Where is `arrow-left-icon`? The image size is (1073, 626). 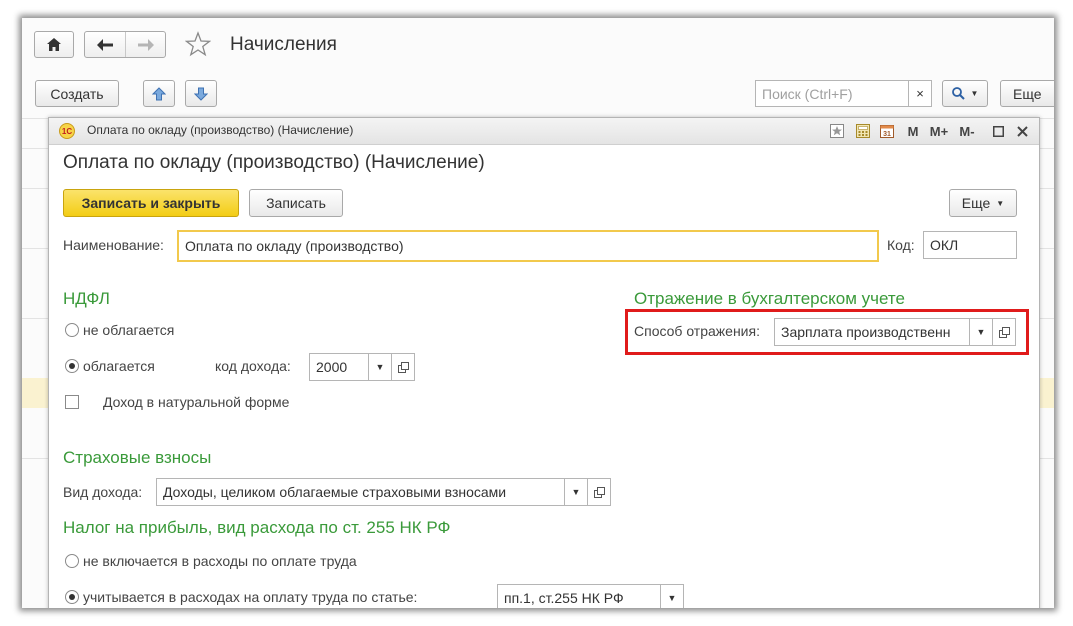
arrow-left-icon is located at coordinates (105, 44).